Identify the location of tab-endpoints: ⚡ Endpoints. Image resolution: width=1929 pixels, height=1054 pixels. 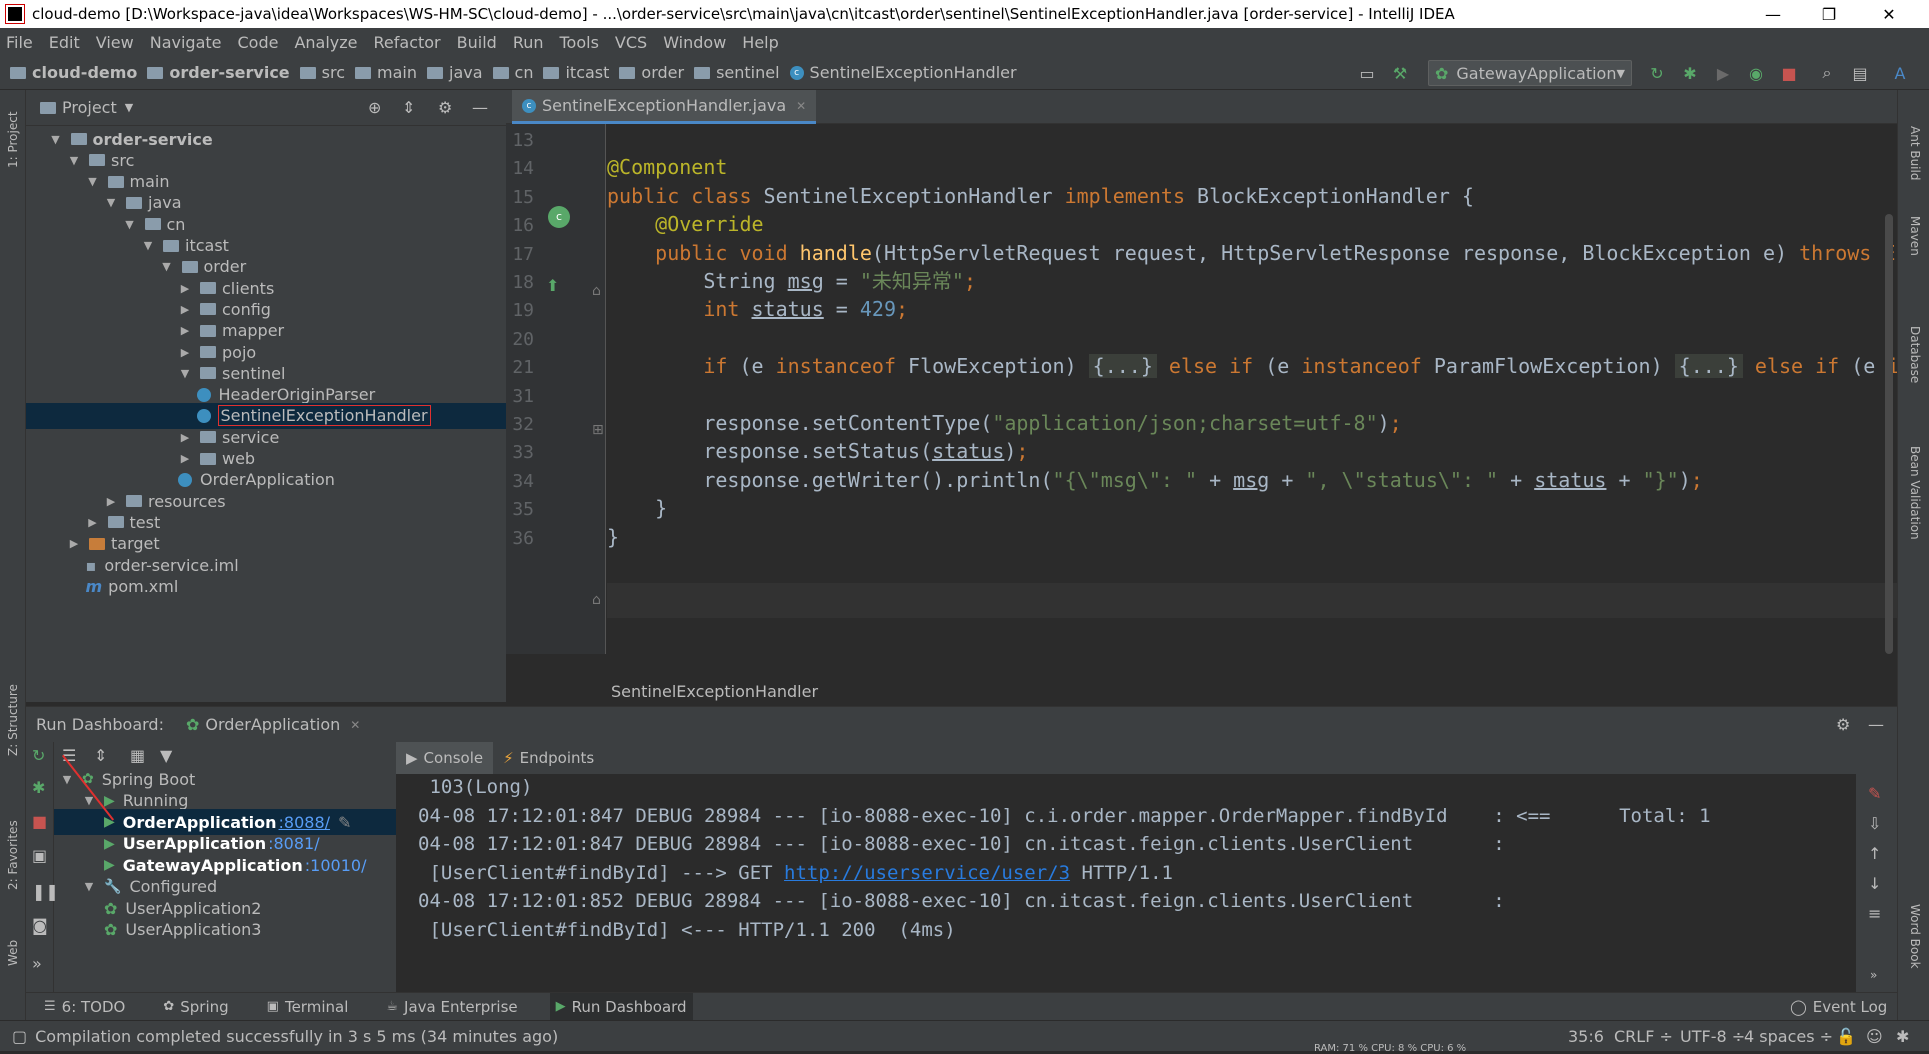
(548, 758).